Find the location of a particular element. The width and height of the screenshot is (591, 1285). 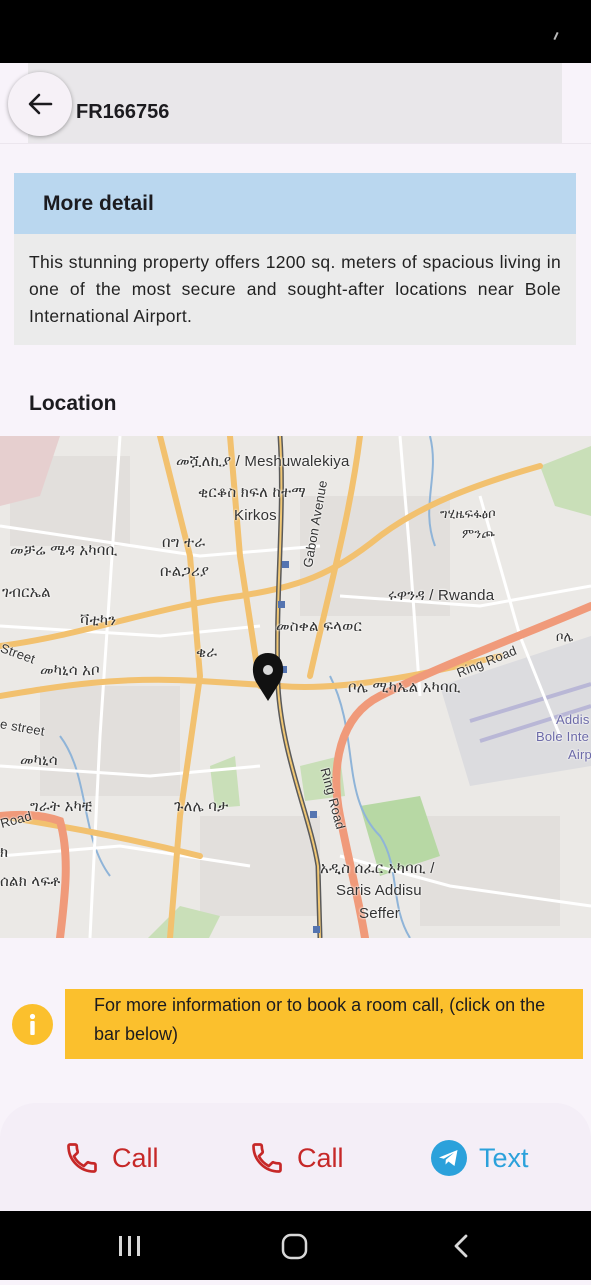

map-label: መስቀል ፍላወር is located at coordinates (319, 626).